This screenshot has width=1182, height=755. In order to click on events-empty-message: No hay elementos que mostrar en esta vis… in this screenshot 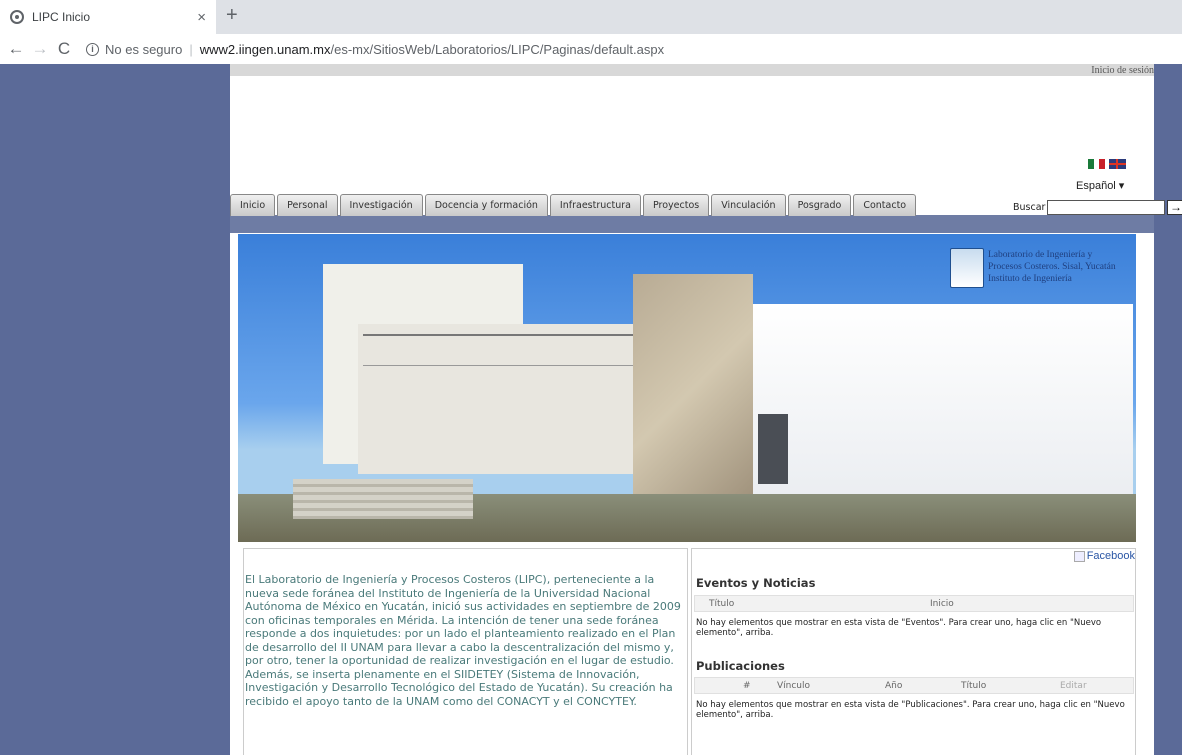, I will do `click(899, 628)`.